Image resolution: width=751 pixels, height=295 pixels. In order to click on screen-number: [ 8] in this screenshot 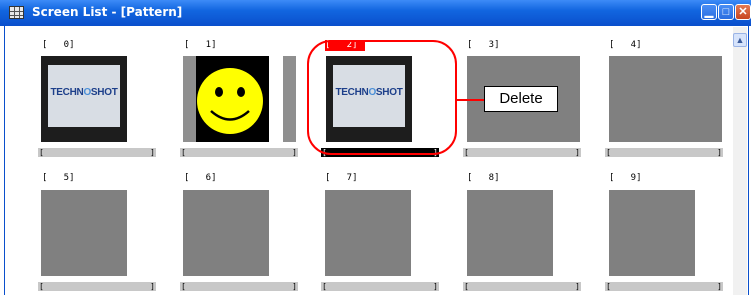, I will do `click(483, 178)`.